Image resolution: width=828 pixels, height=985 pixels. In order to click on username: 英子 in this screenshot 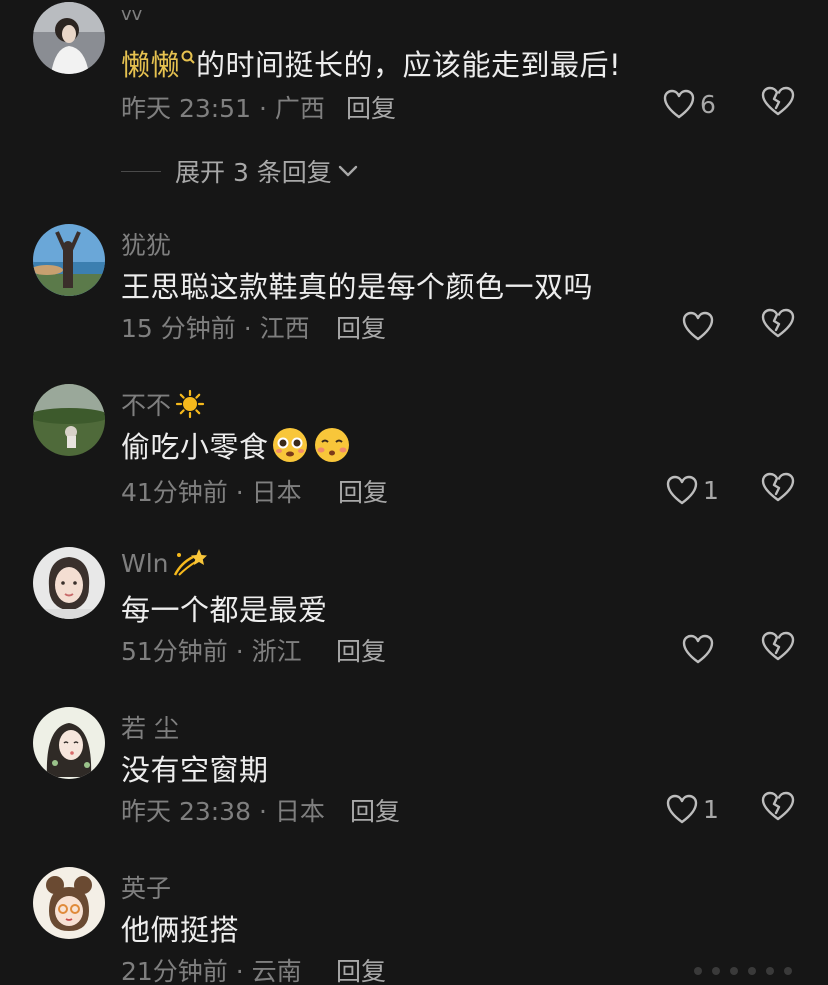, I will do `click(146, 887)`.